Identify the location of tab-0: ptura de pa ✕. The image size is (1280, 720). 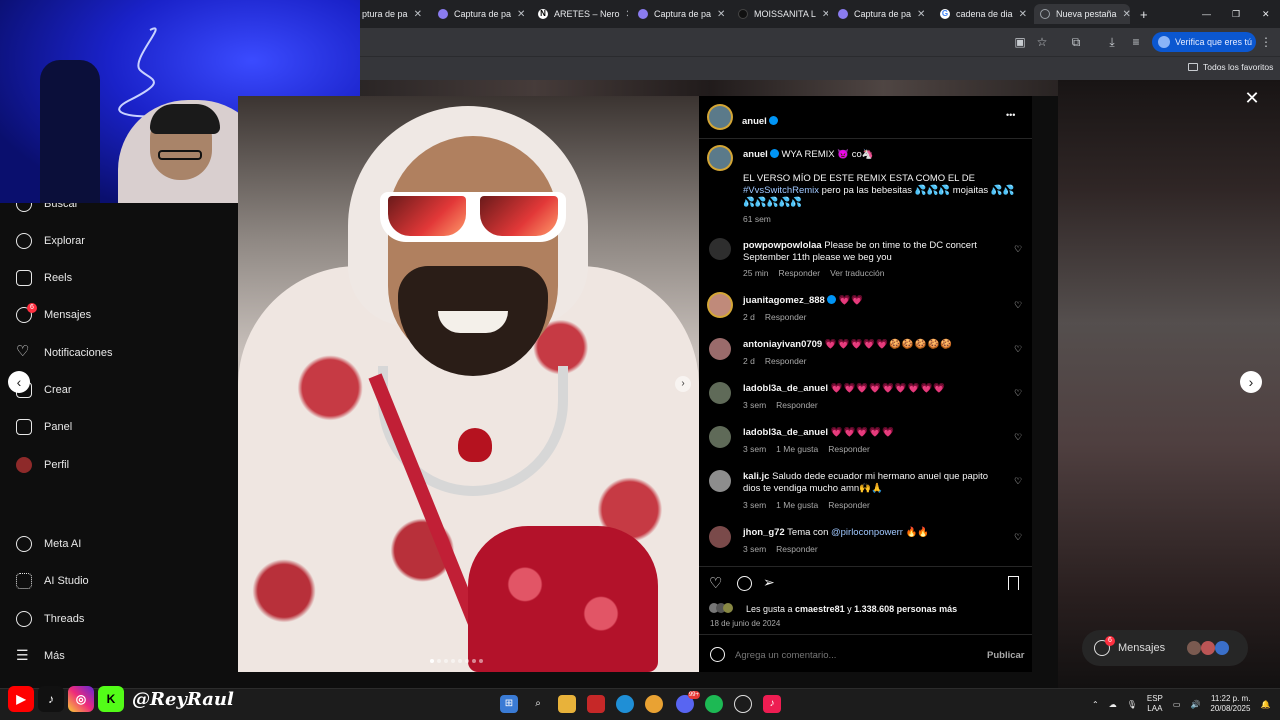
(392, 14).